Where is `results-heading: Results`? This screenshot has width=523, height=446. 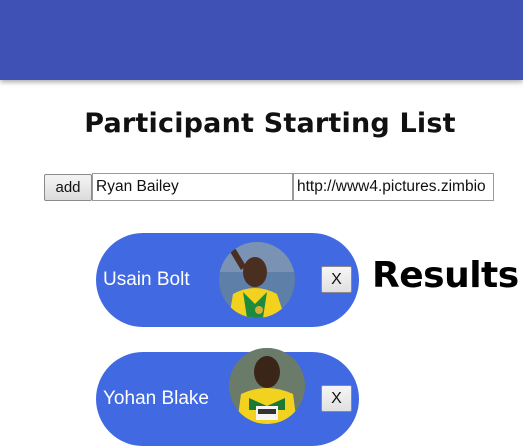
results-heading: Results is located at coordinates (445, 275).